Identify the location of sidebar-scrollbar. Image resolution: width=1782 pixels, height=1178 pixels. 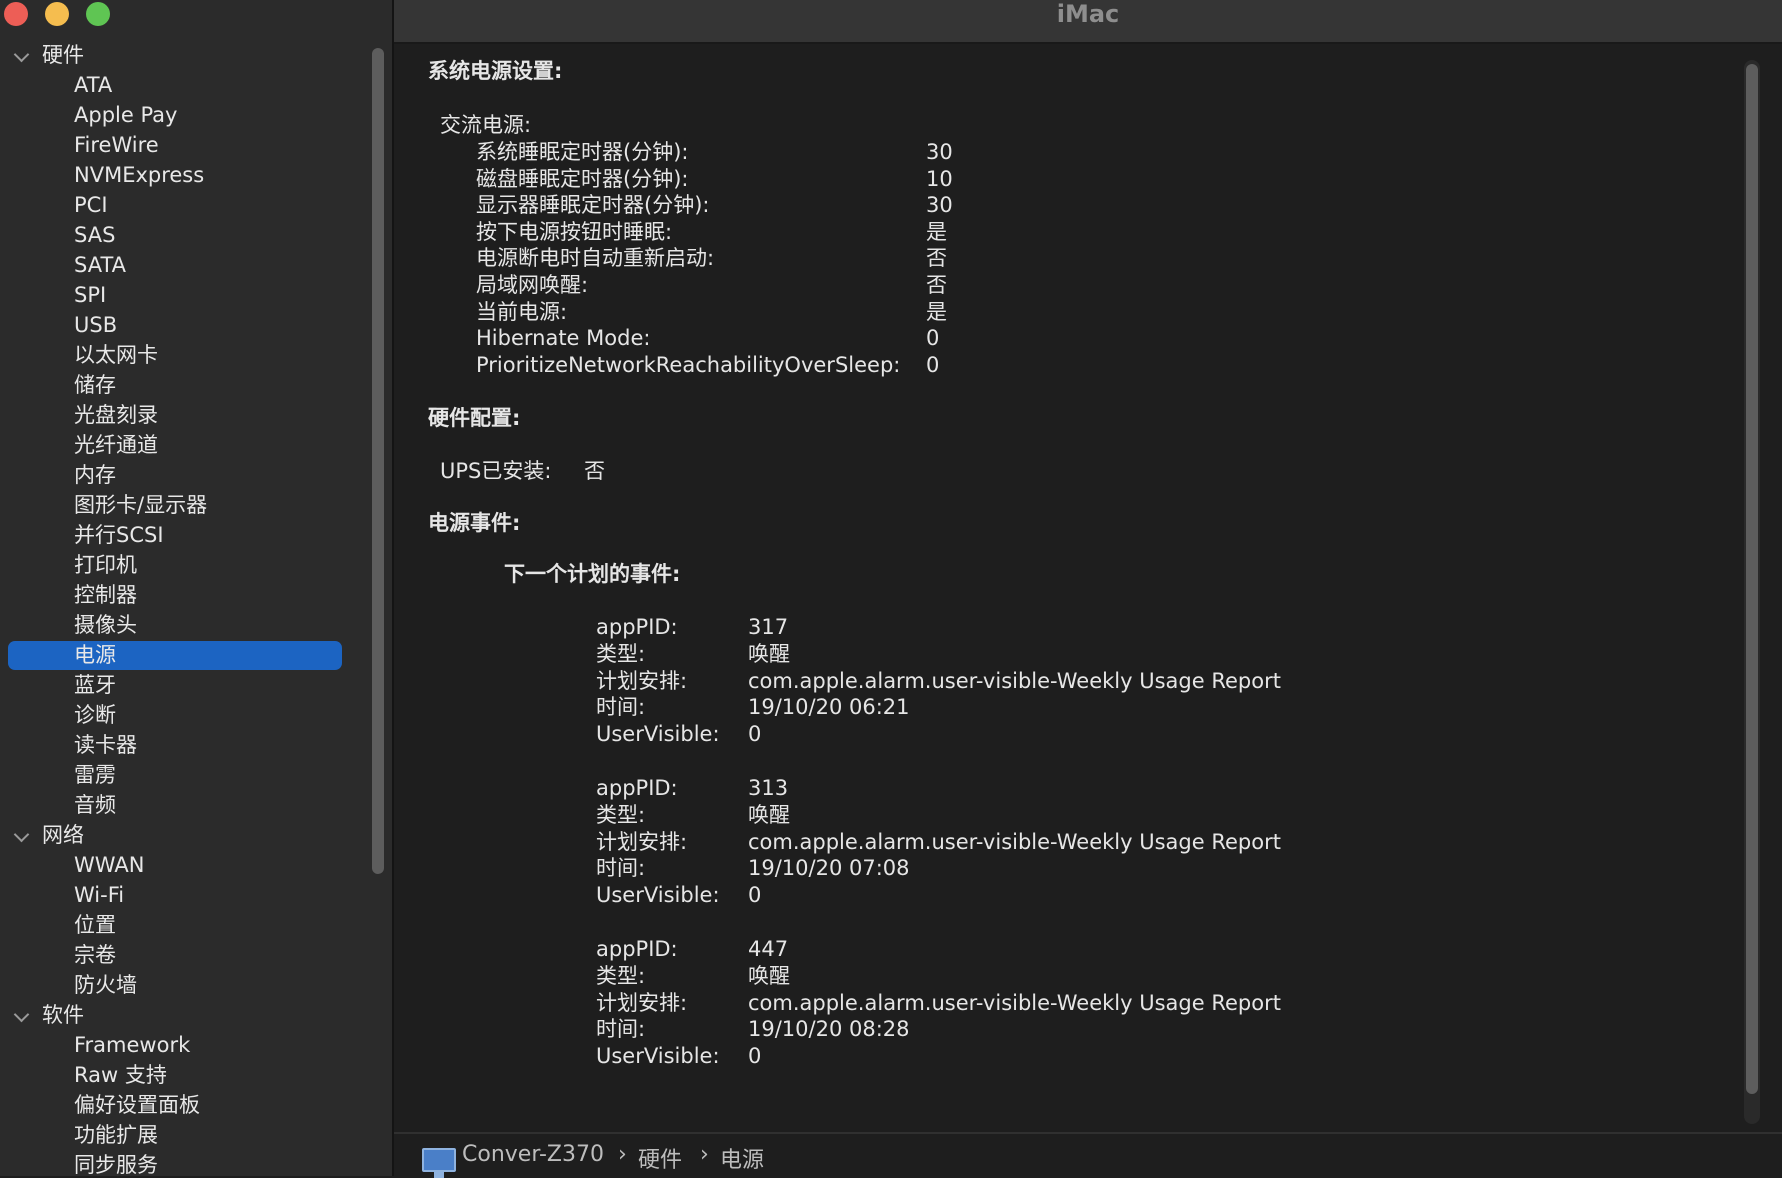
(378, 461).